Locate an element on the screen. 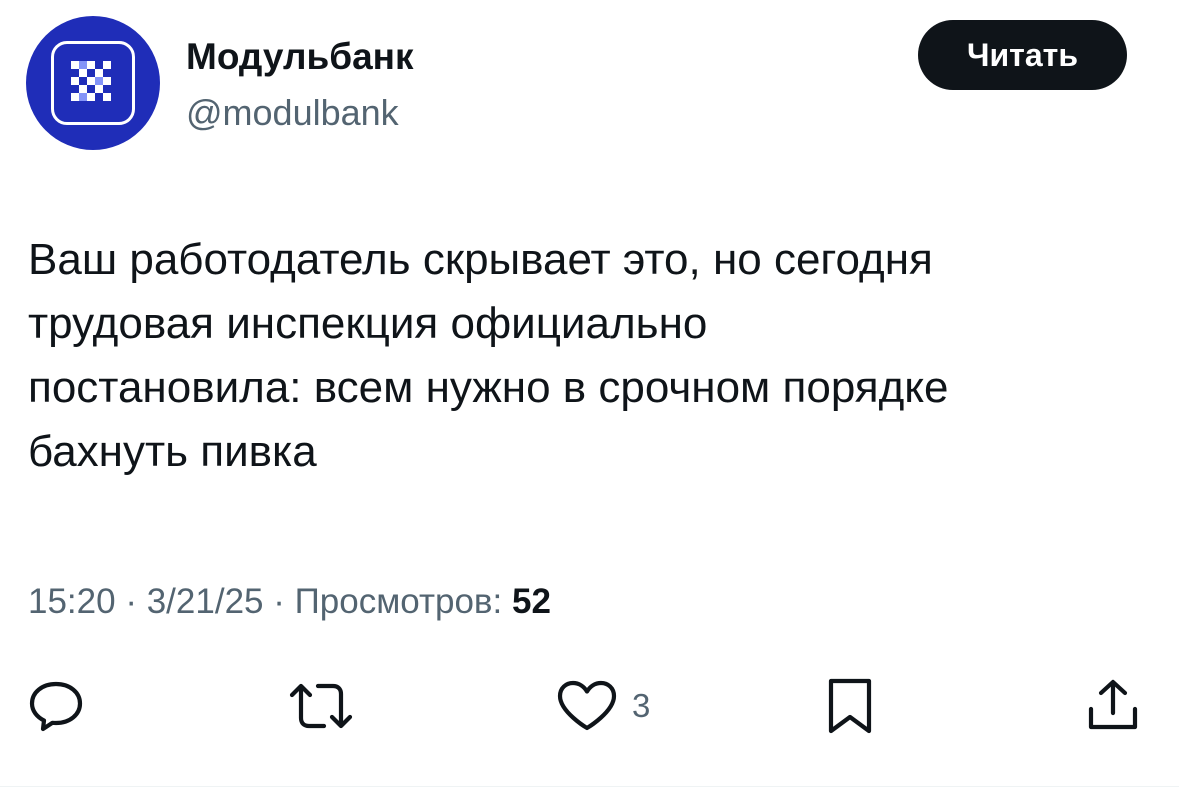 The image size is (1179, 796). tweet-date: 3/21/25 is located at coordinates (205, 601).